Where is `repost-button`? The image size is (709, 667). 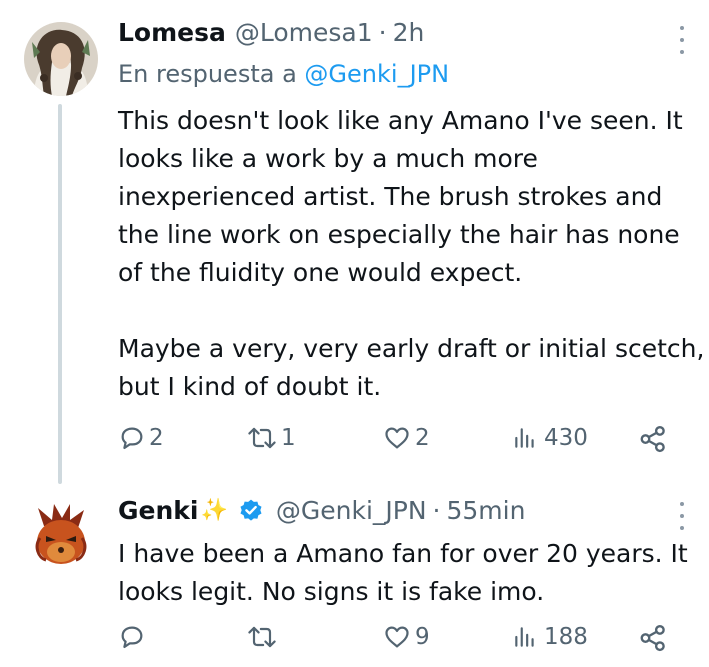 repost-button is located at coordinates (263, 637).